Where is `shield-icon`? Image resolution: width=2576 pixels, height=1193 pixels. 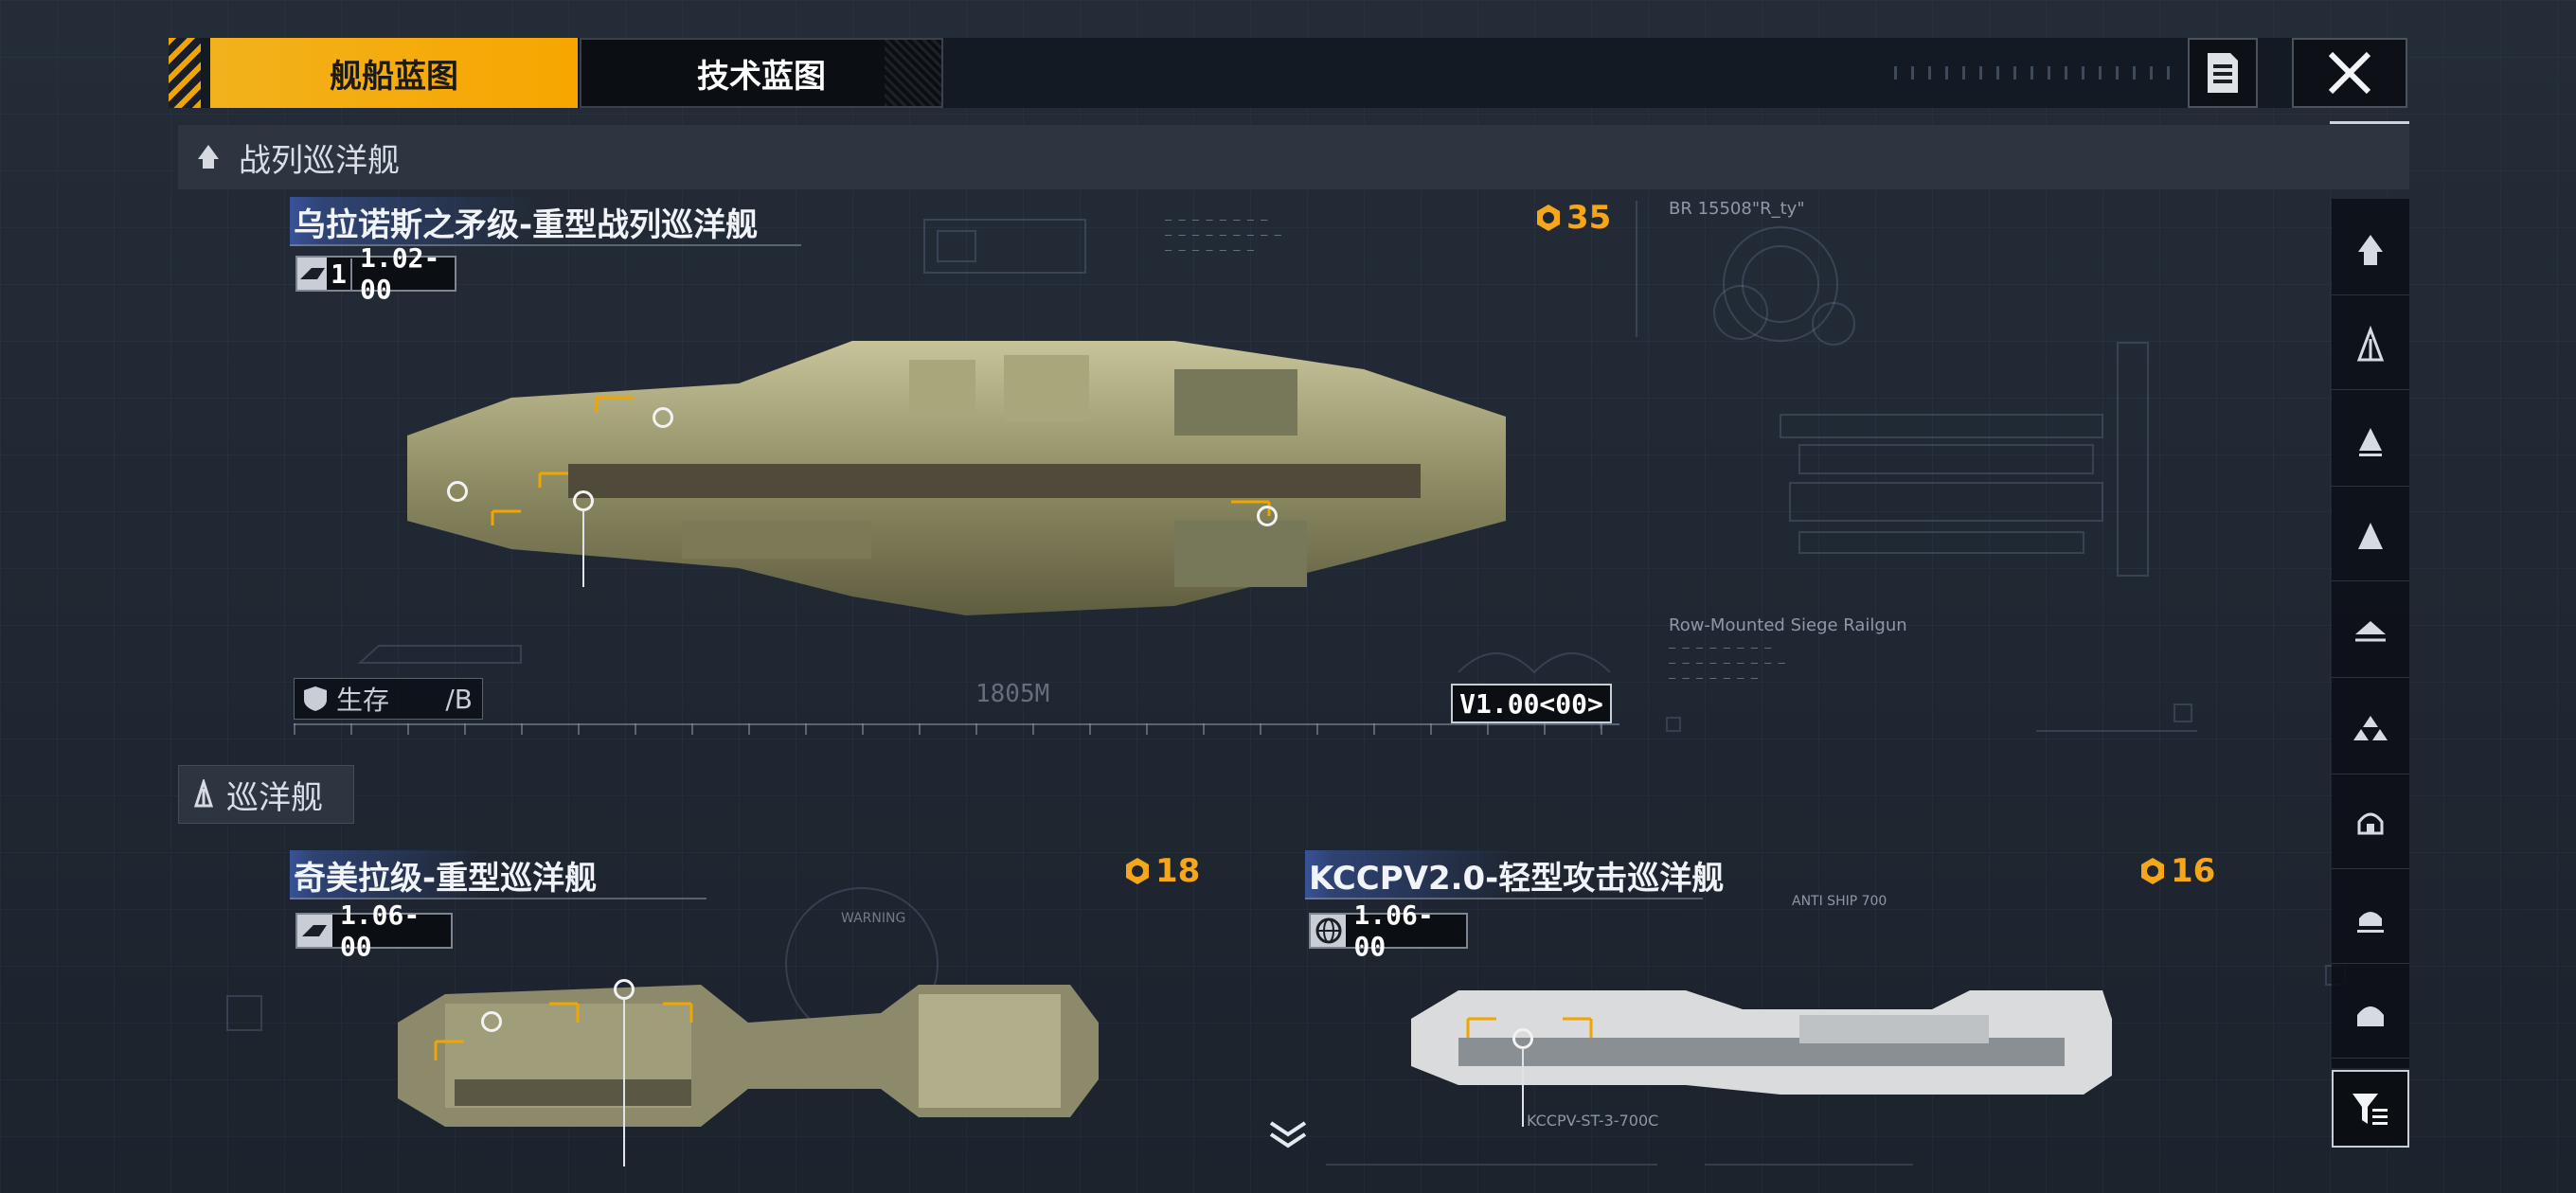 shield-icon is located at coordinates (315, 698).